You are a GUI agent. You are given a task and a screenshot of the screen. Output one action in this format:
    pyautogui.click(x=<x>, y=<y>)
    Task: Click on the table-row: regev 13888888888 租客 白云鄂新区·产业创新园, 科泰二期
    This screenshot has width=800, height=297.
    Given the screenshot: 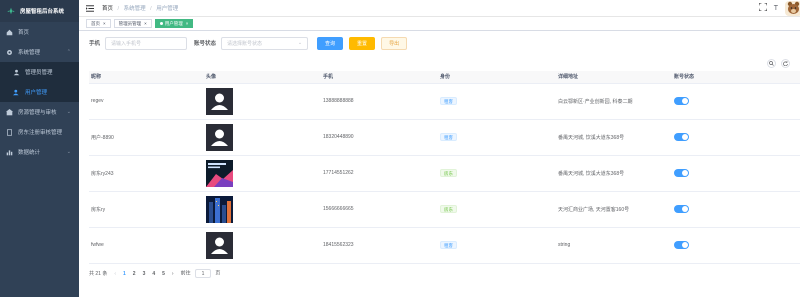 What is the action you would take?
    pyautogui.click(x=444, y=101)
    